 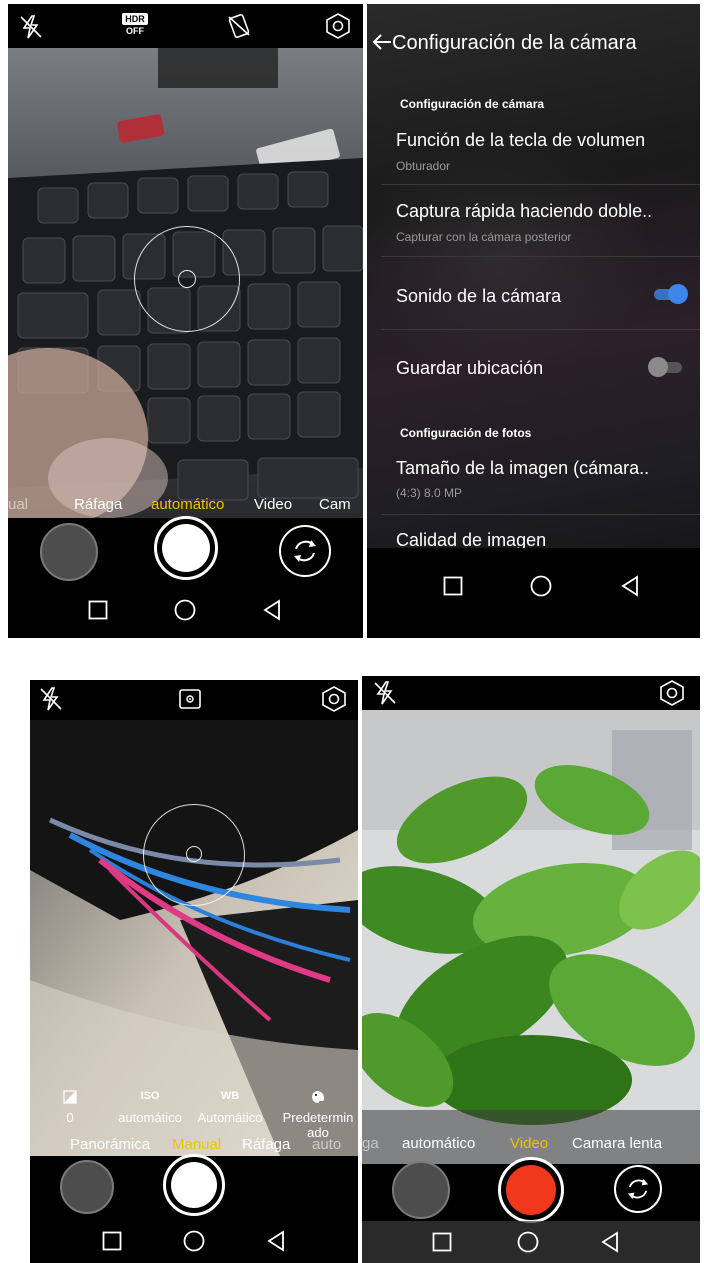 I want to click on mode-manual: Manual, so click(x=196, y=1144).